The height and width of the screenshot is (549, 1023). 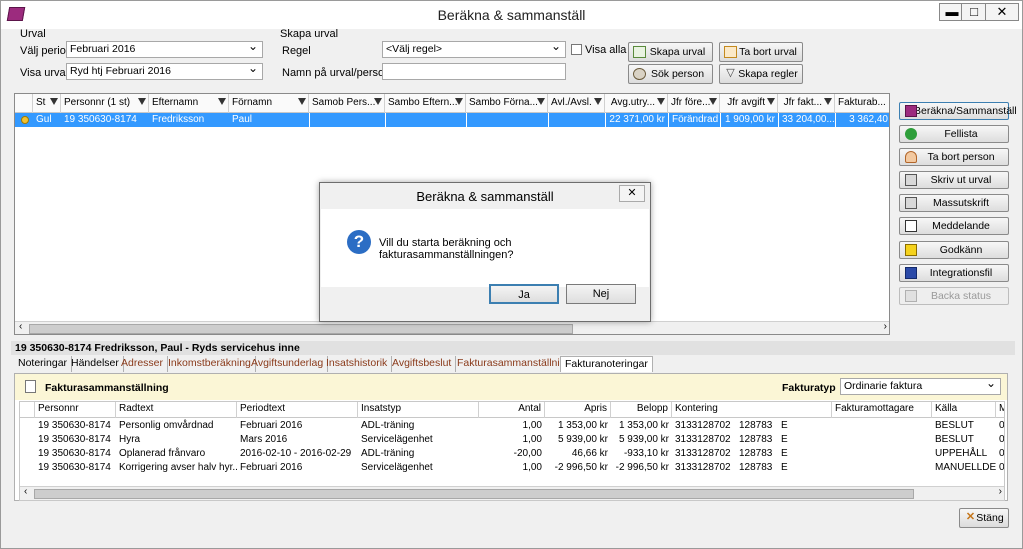 I want to click on godkann-label: Godkänn, so click(x=961, y=250).